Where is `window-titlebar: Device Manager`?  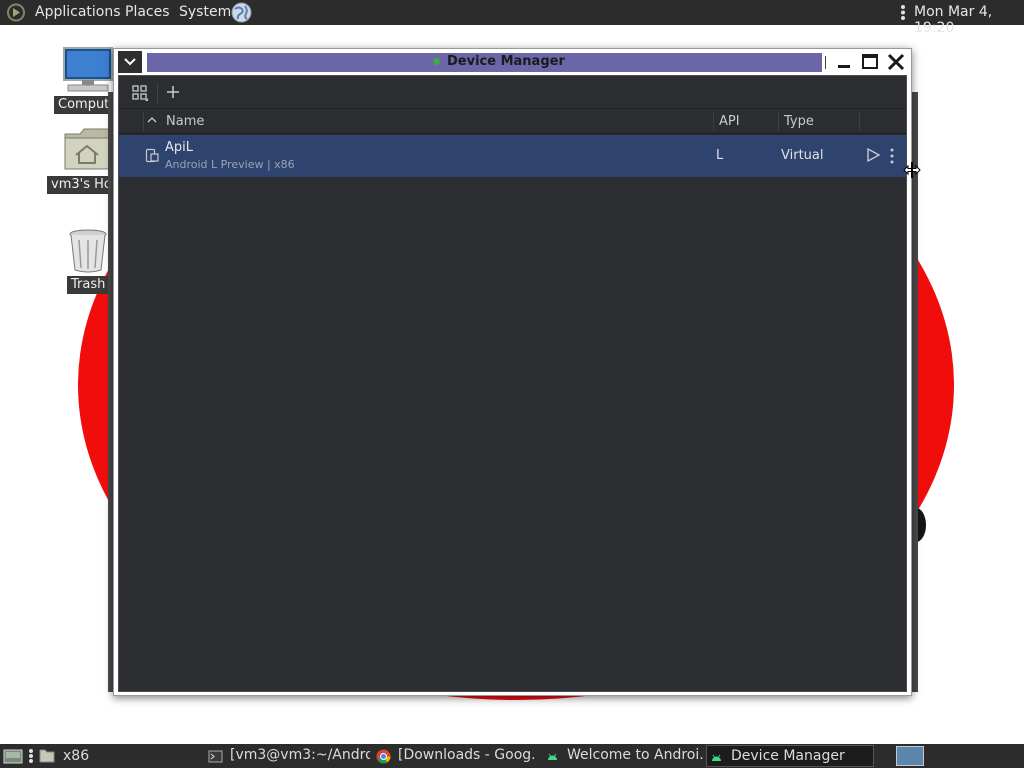
window-titlebar: Device Manager is located at coordinates (512, 62).